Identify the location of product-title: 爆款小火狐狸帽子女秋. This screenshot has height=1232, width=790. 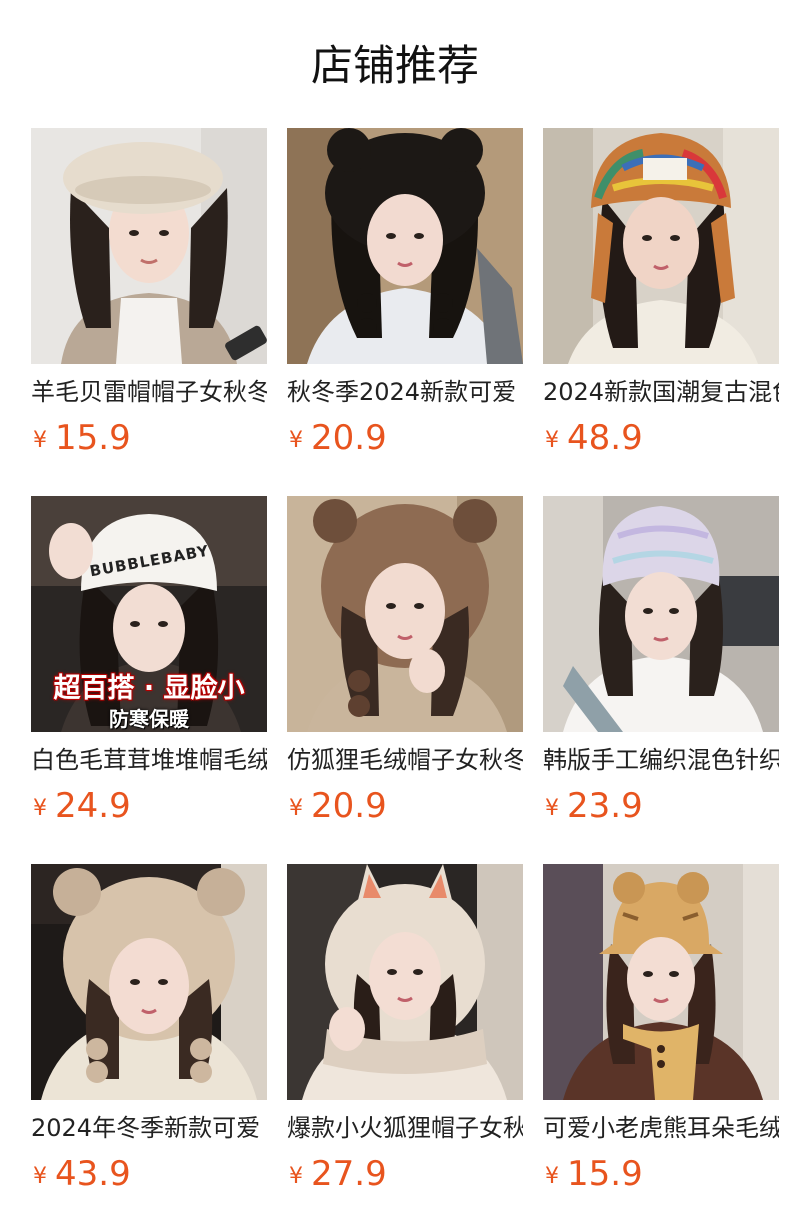
(405, 1128).